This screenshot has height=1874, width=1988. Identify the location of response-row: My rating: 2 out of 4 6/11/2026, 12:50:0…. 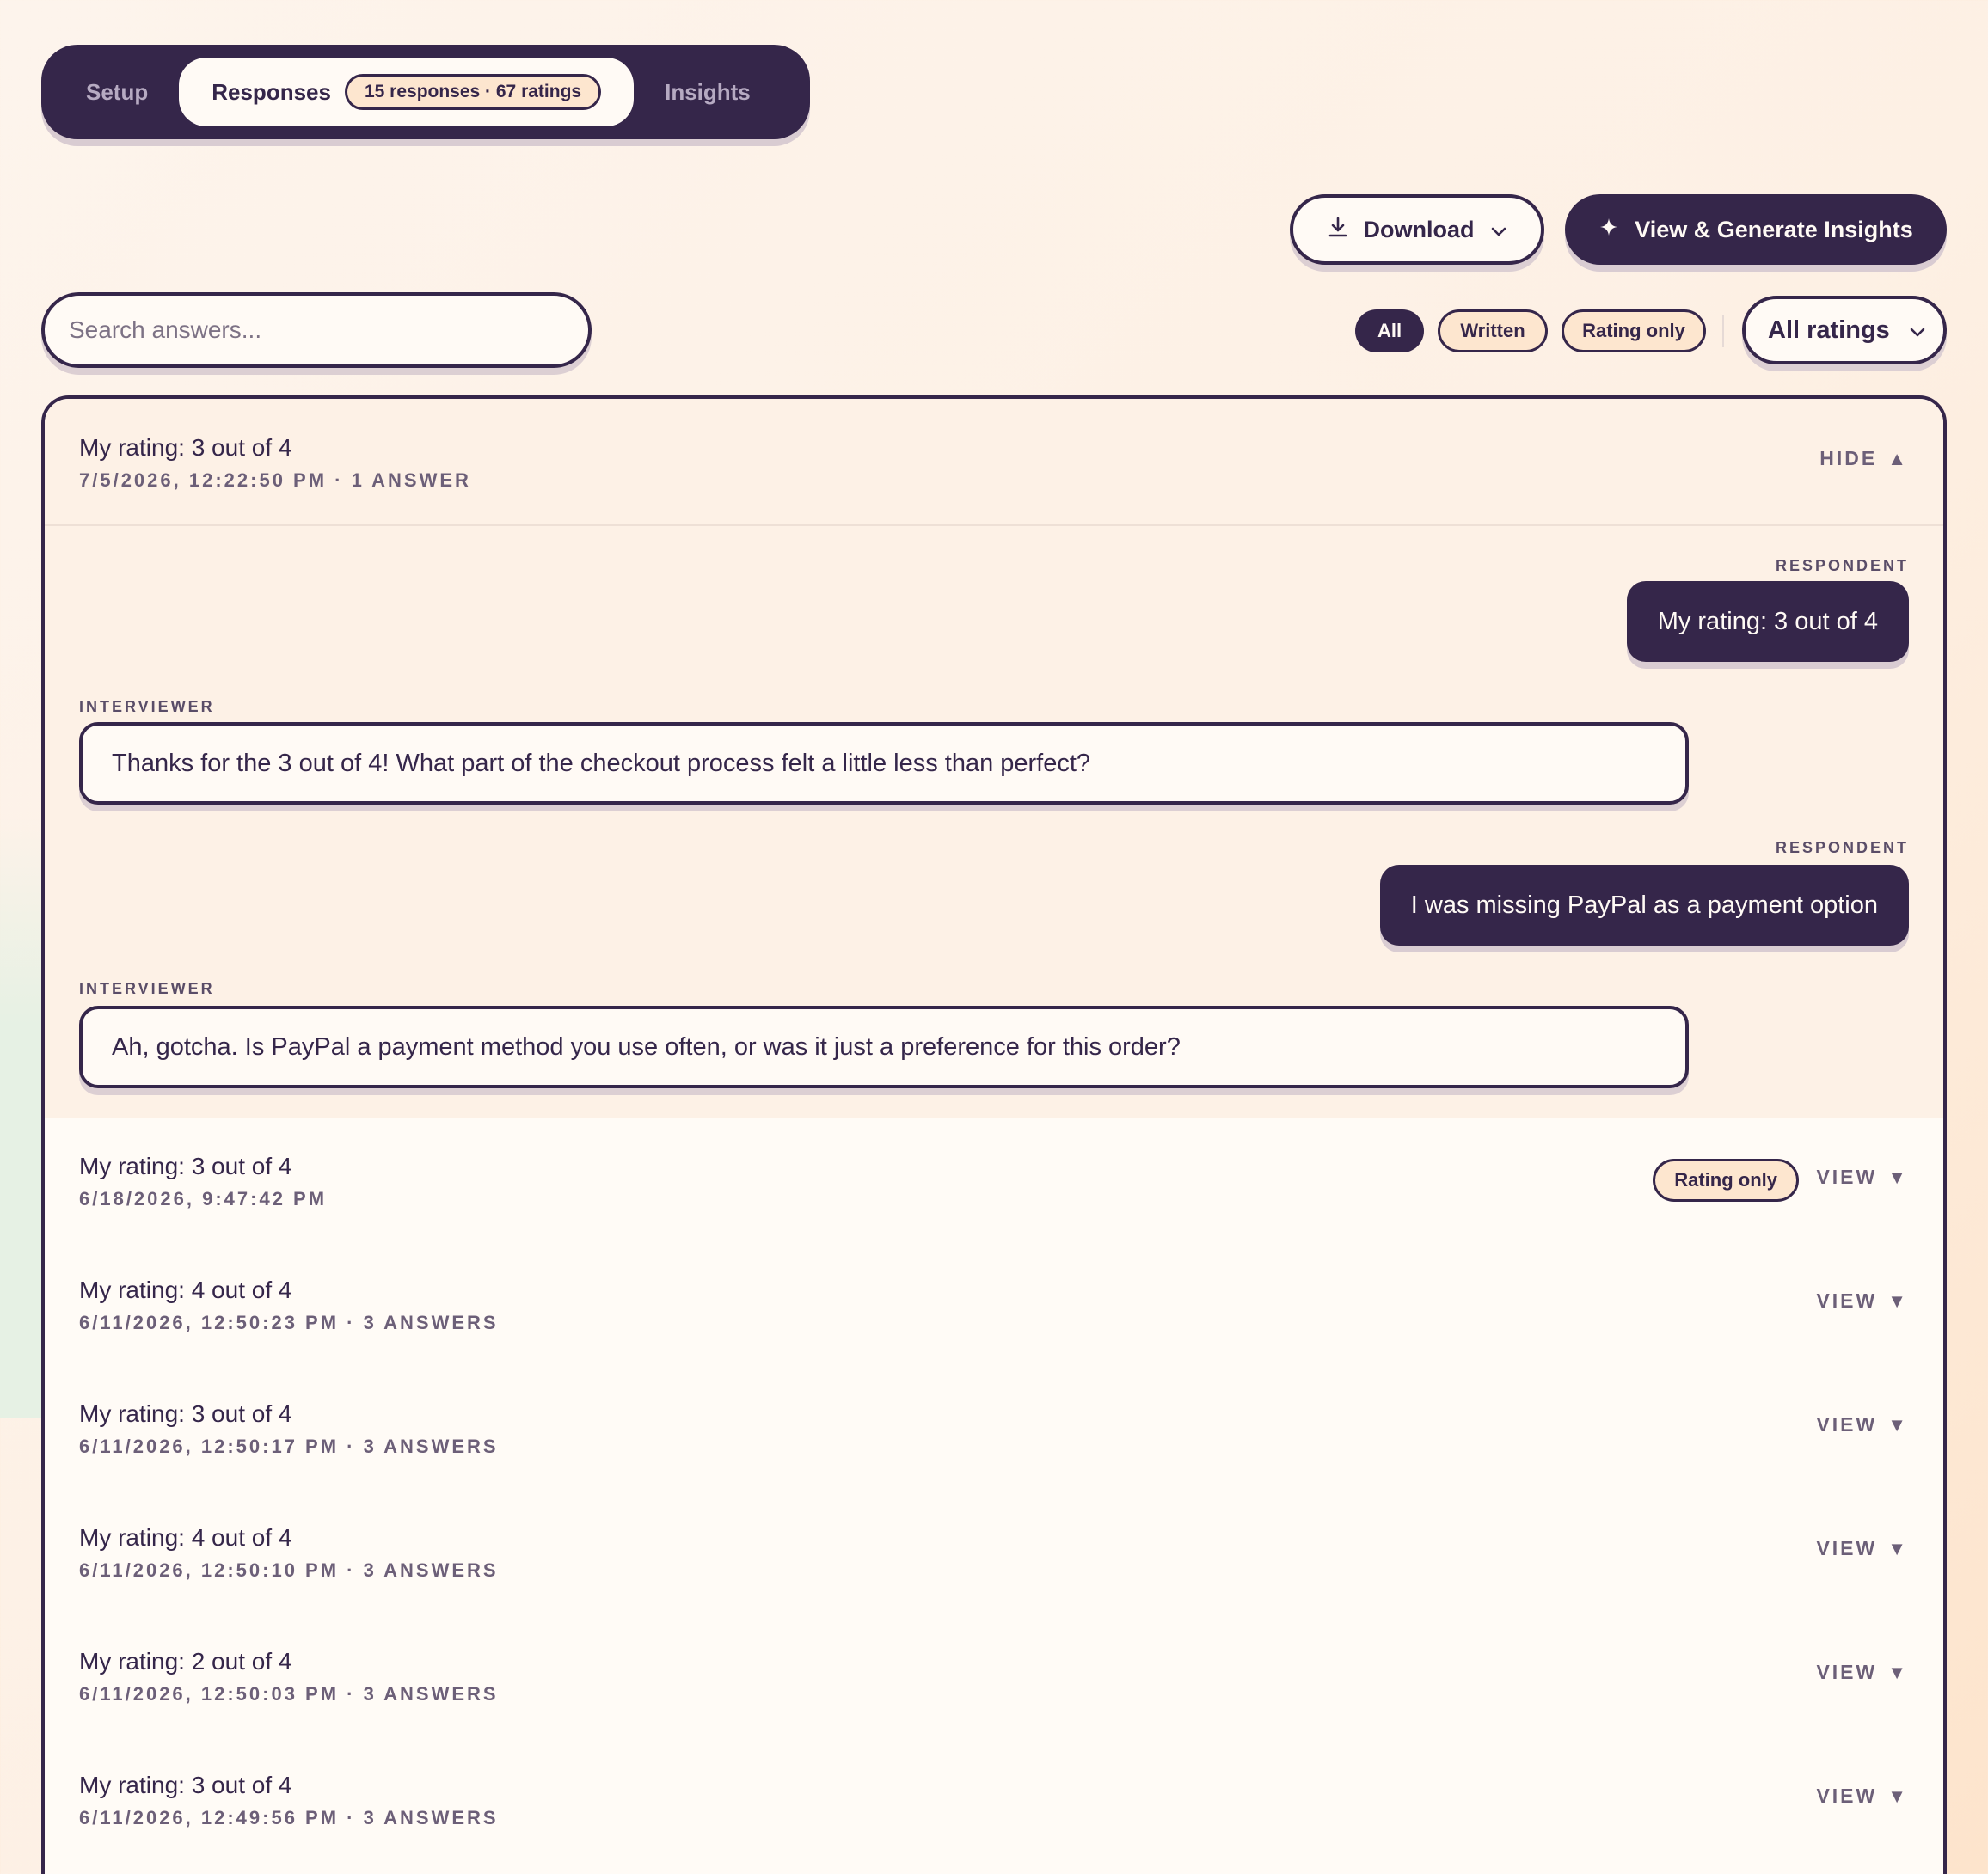
(994, 1674).